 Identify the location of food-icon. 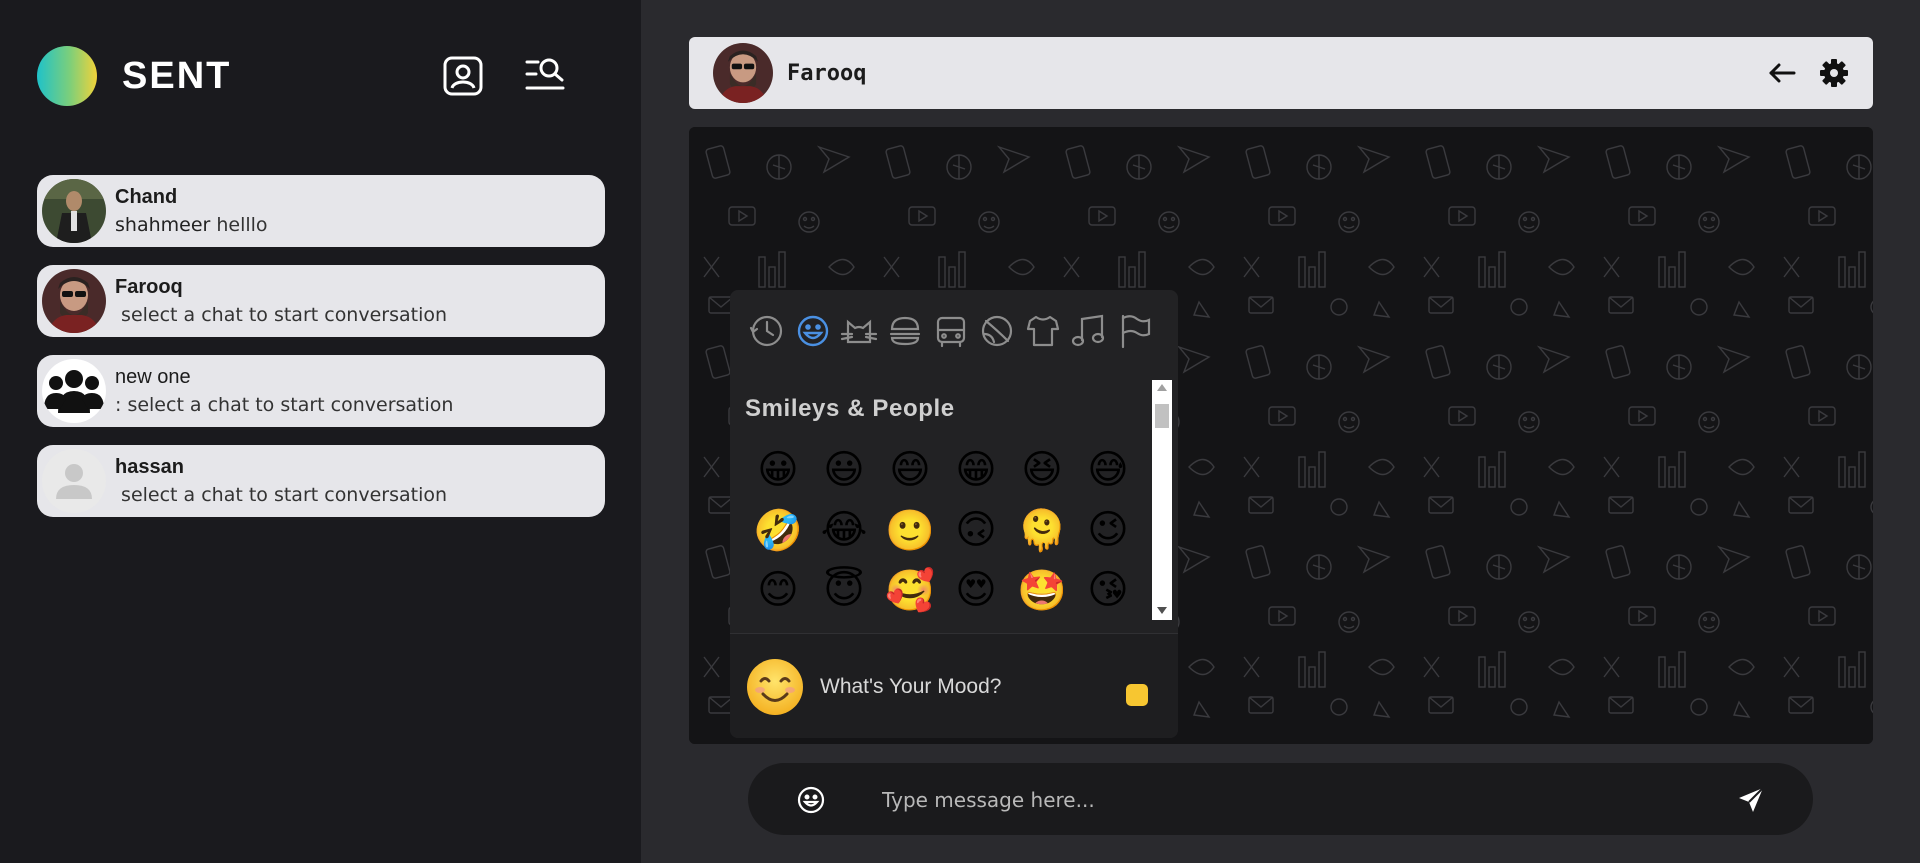
(905, 331).